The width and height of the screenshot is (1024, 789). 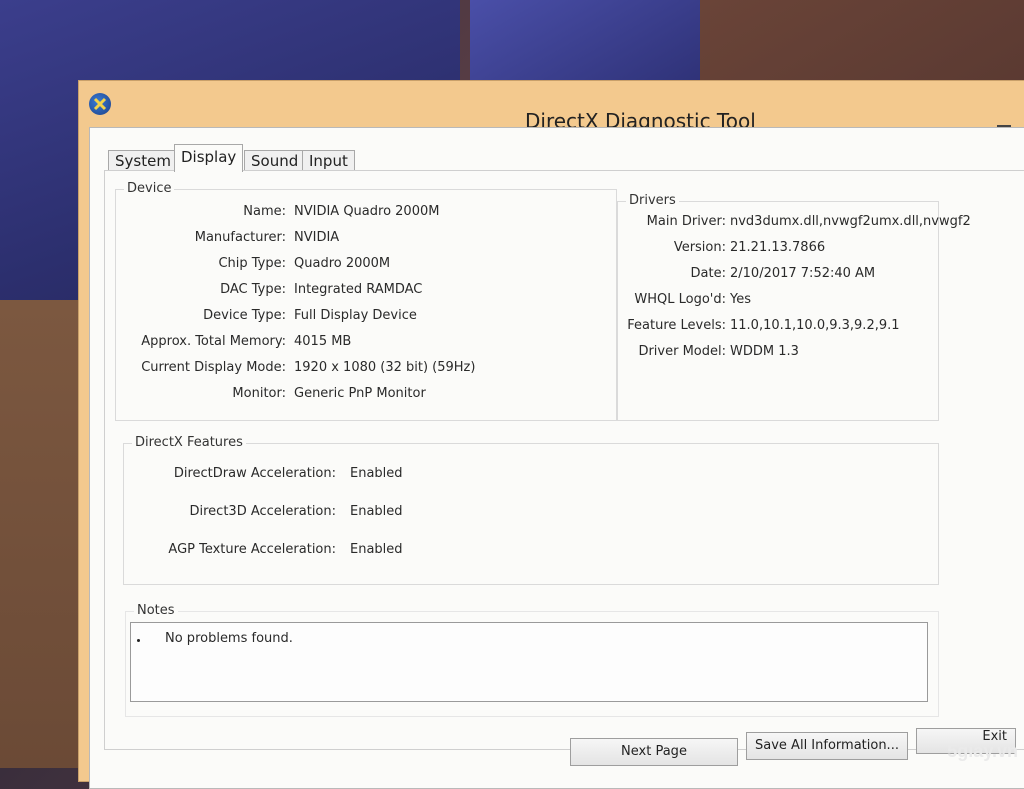 I want to click on tab-sound: Sound, so click(x=275, y=160).